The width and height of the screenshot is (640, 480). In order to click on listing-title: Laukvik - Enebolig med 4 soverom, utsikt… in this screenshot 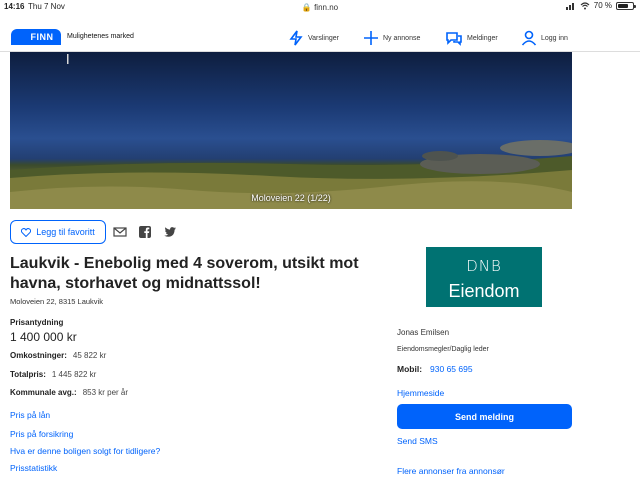, I will do `click(184, 273)`.